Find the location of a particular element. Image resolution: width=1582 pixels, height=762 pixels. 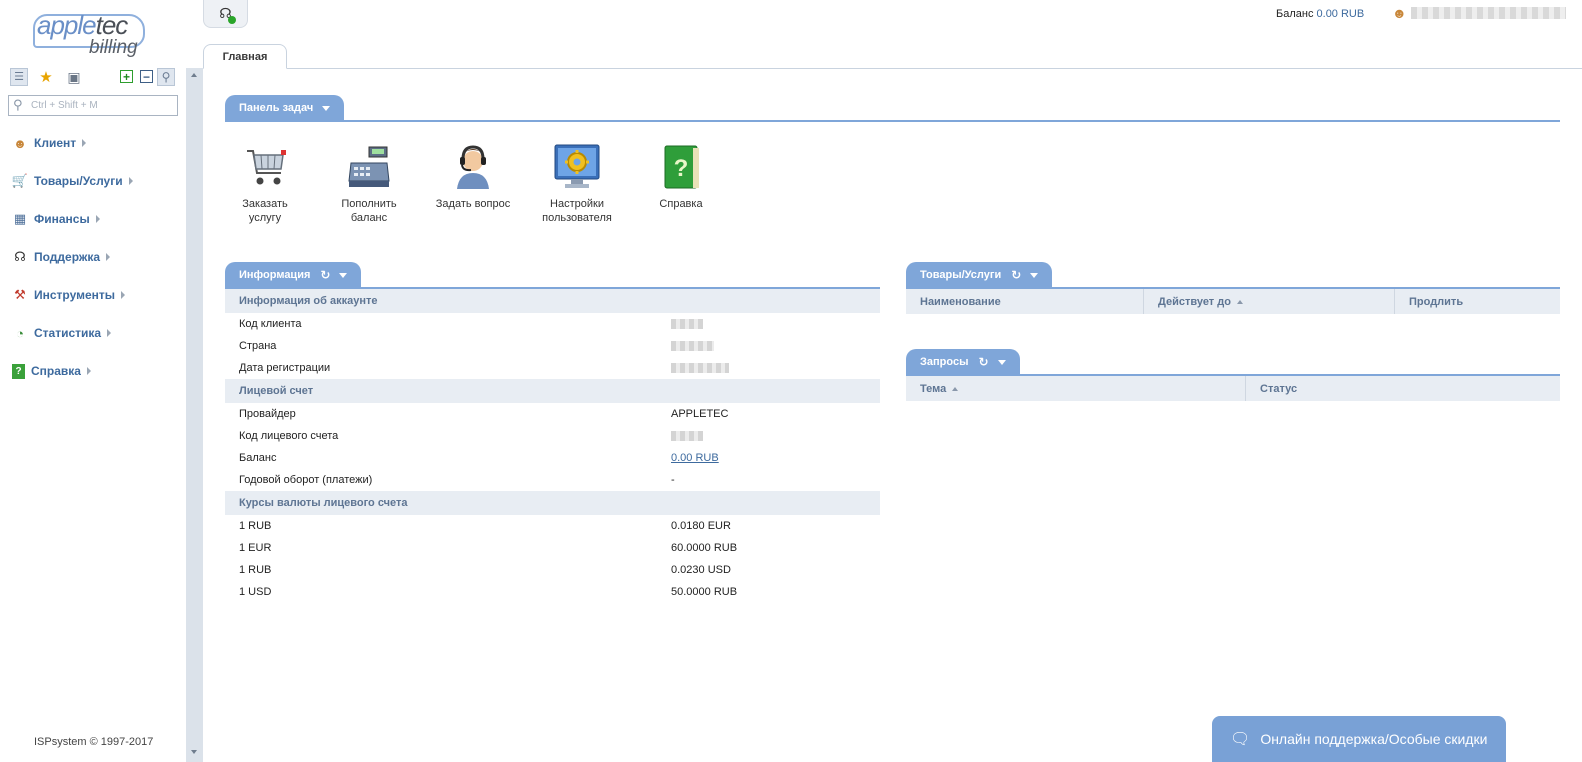

user-avatar-icon: ☻ is located at coordinates (1399, 13).